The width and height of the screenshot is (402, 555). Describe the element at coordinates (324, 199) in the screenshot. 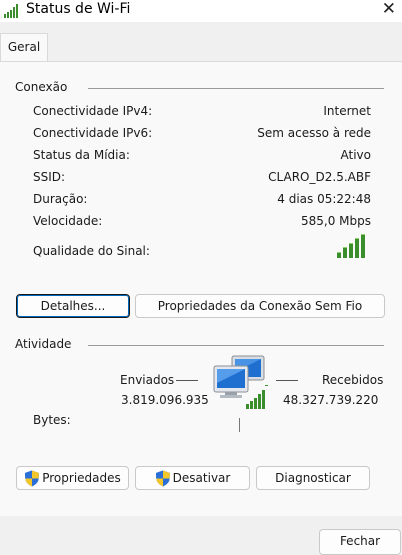

I see `duration-value: 4 dias 05:22:48` at that location.